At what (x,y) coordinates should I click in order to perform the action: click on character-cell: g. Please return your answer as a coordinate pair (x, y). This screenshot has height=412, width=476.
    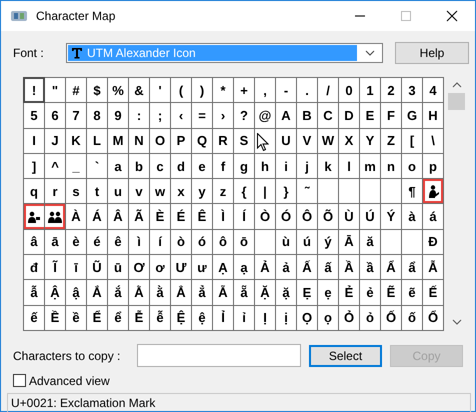
    Looking at the image, I should click on (244, 166).